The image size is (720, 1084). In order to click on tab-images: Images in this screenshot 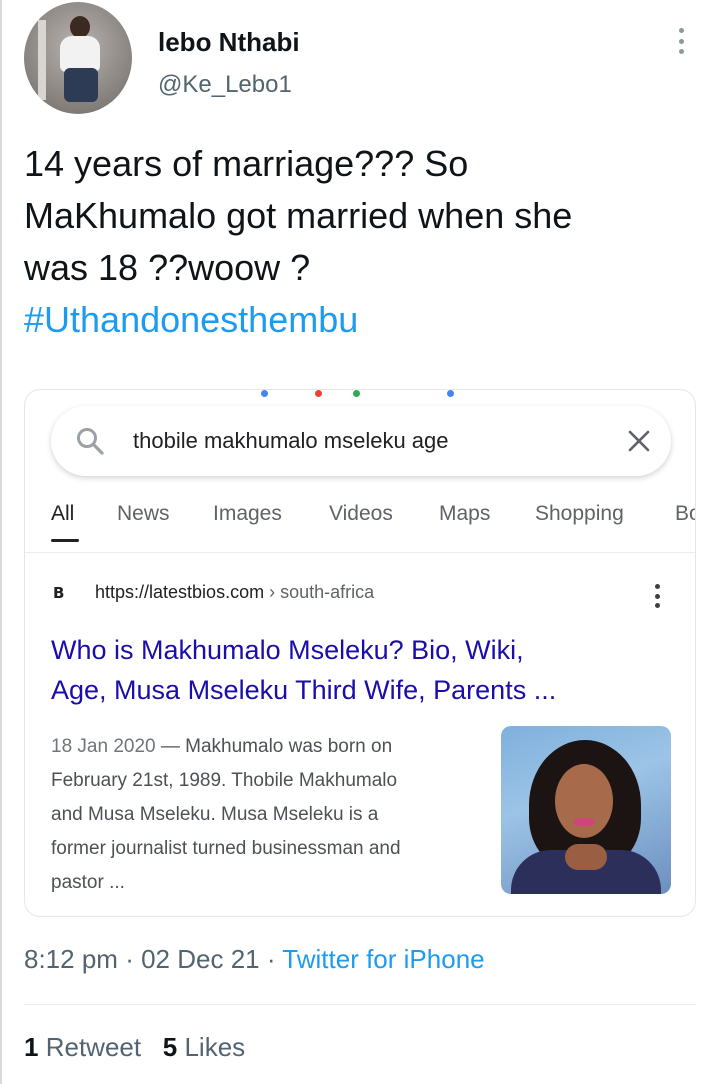, I will do `click(247, 514)`.